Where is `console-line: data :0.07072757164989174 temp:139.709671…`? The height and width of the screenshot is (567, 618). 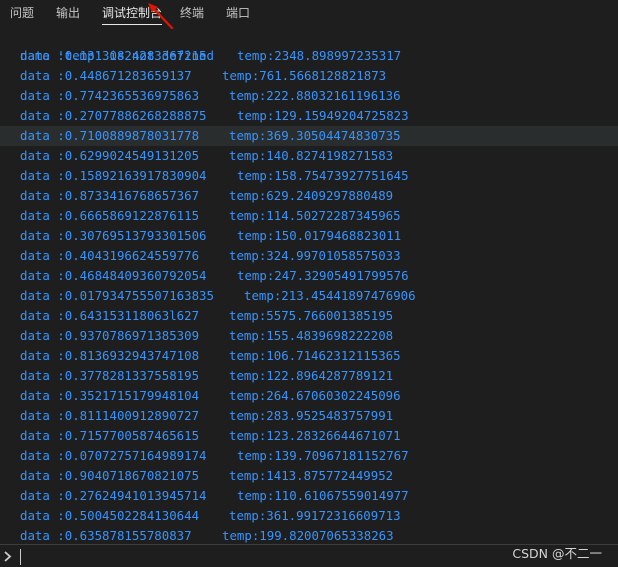 console-line: data :0.07072757164989174 temp:139.709671… is located at coordinates (309, 456).